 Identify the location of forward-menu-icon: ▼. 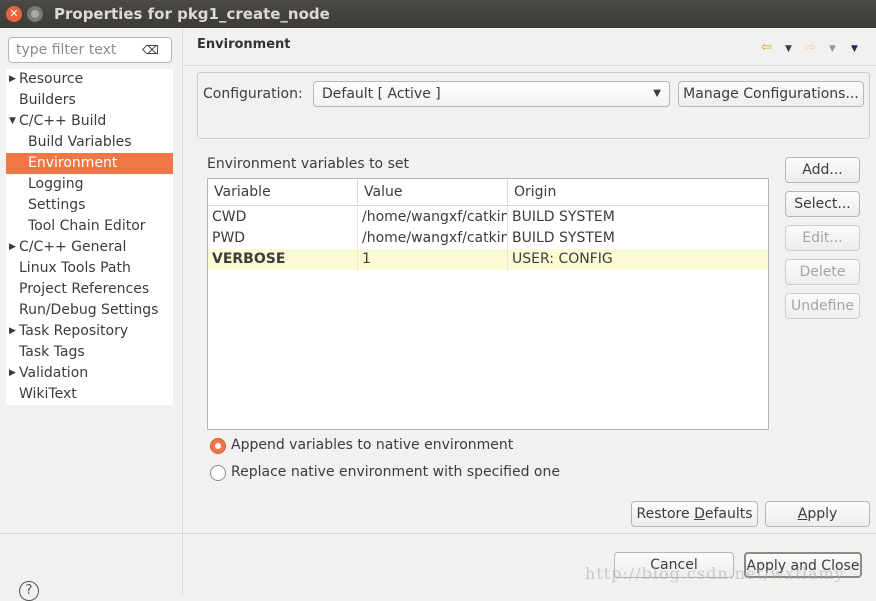
(832, 49).